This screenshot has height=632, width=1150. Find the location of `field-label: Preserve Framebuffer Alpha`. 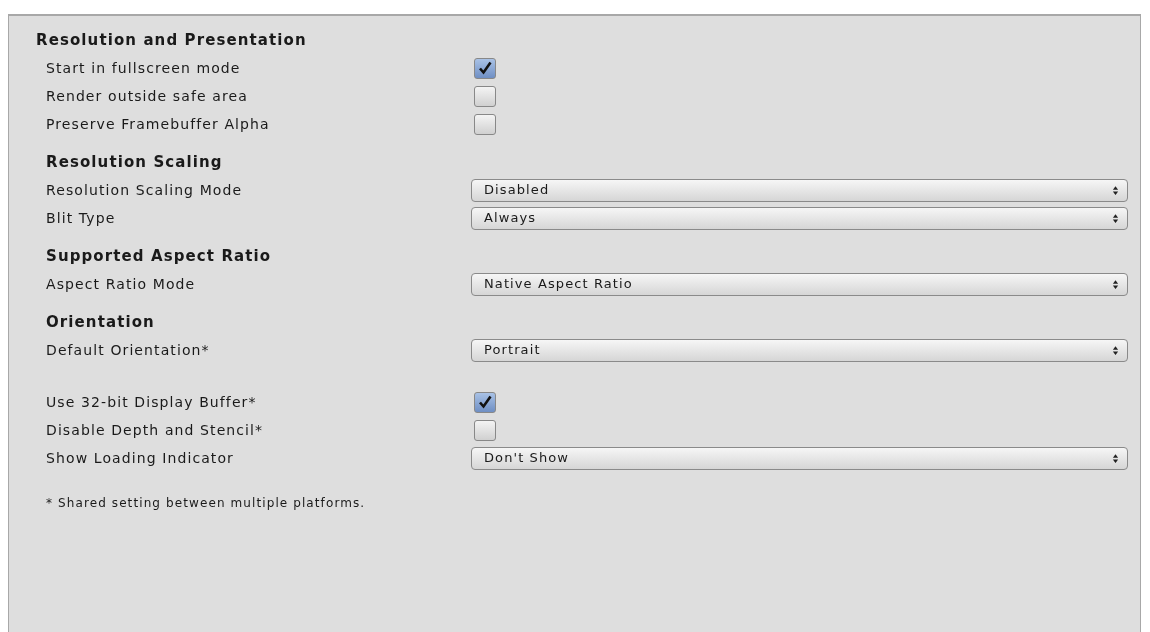

field-label: Preserve Framebuffer Alpha is located at coordinates (158, 124).